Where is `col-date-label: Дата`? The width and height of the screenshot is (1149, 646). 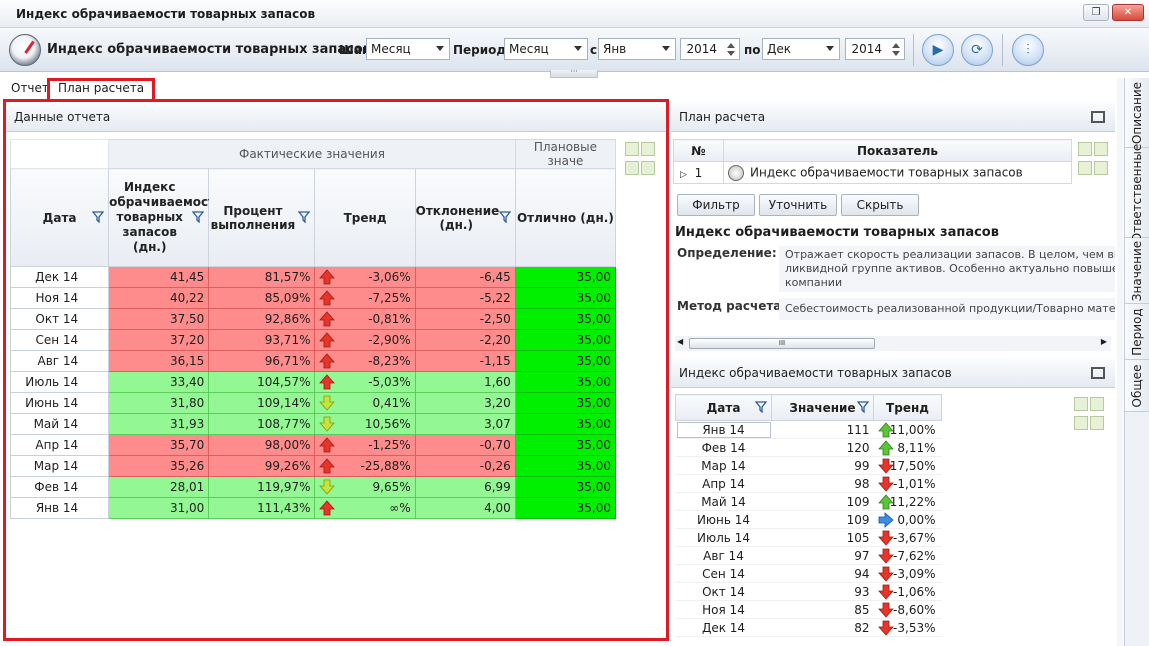
col-date-label: Дата is located at coordinates (723, 407).